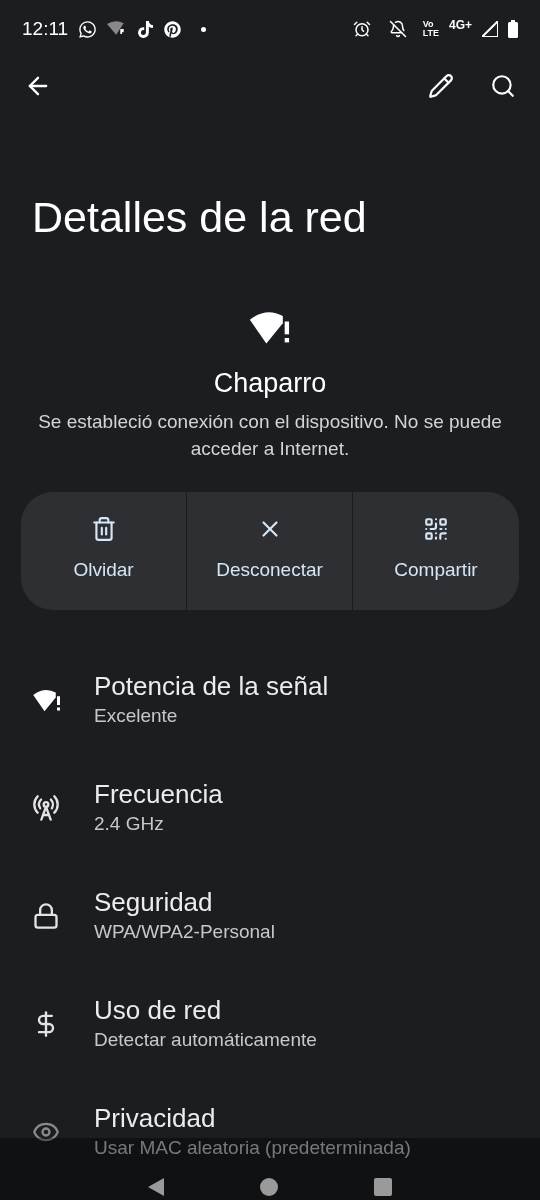 The height and width of the screenshot is (1200, 540). I want to click on detail-label: Privacidad, so click(155, 1117).